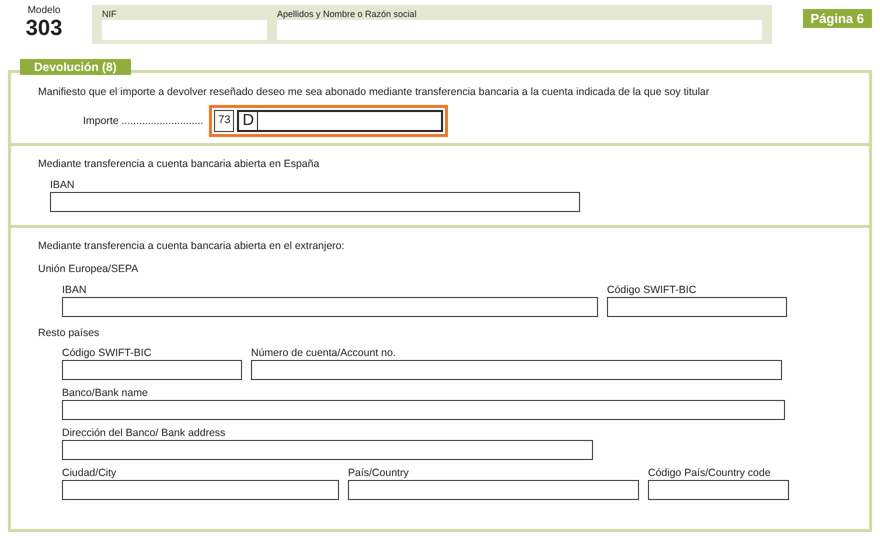 Image resolution: width=880 pixels, height=536 pixels. I want to click on amount-field: D, so click(340, 121).